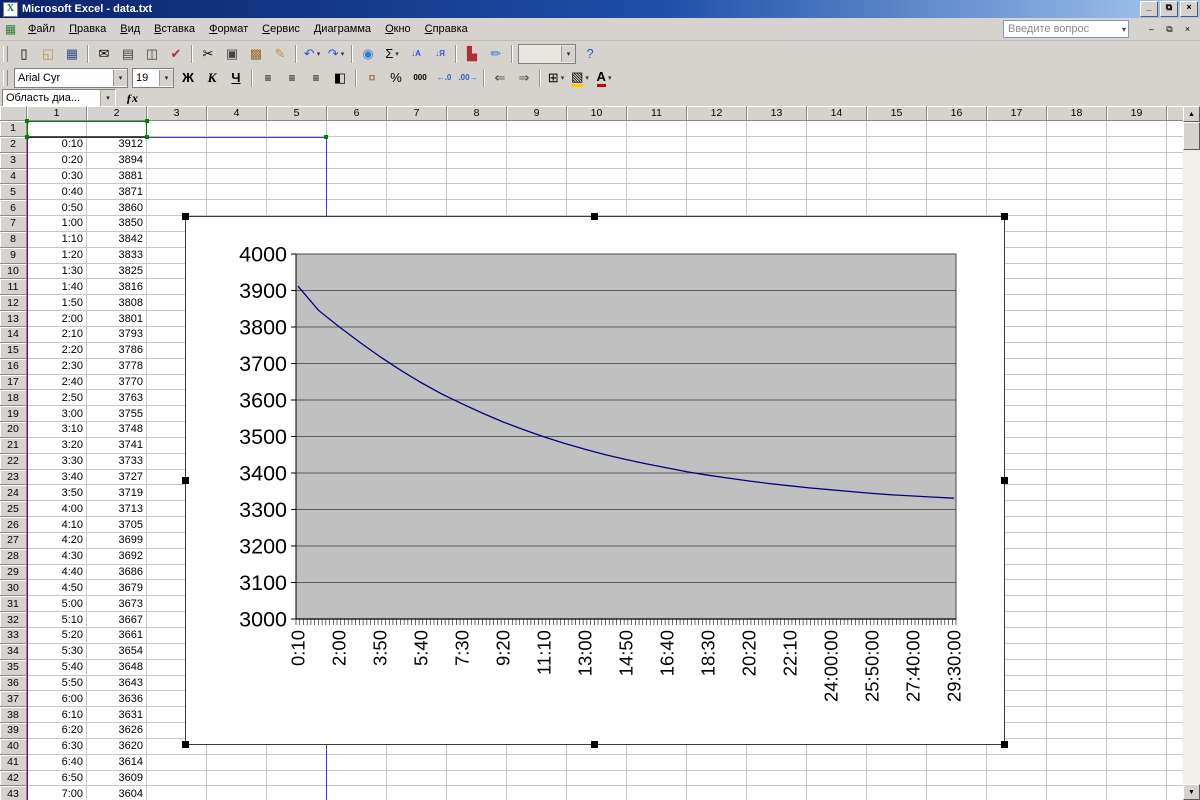  I want to click on cell-r21c20, so click(1175, 446).